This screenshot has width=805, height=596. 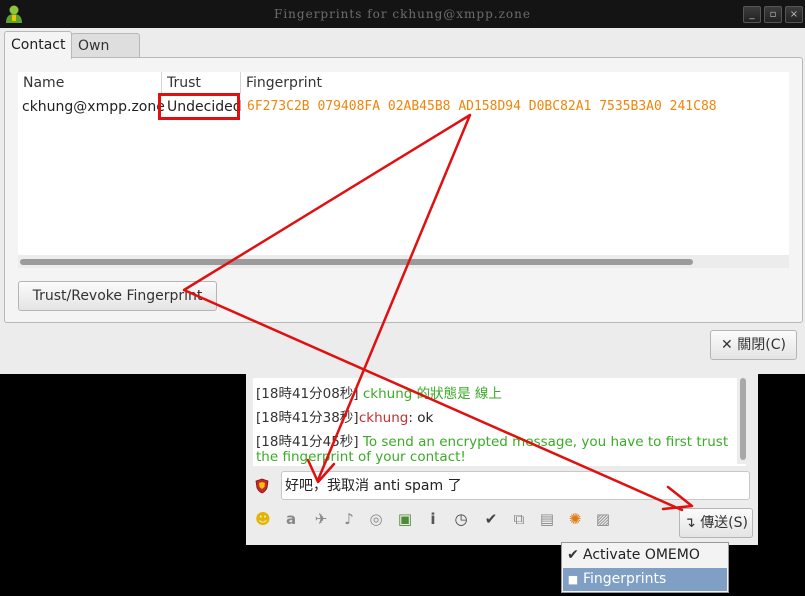 I want to click on menu-item-activate-omemo: ✔ Activate OMEMO, so click(x=645, y=555).